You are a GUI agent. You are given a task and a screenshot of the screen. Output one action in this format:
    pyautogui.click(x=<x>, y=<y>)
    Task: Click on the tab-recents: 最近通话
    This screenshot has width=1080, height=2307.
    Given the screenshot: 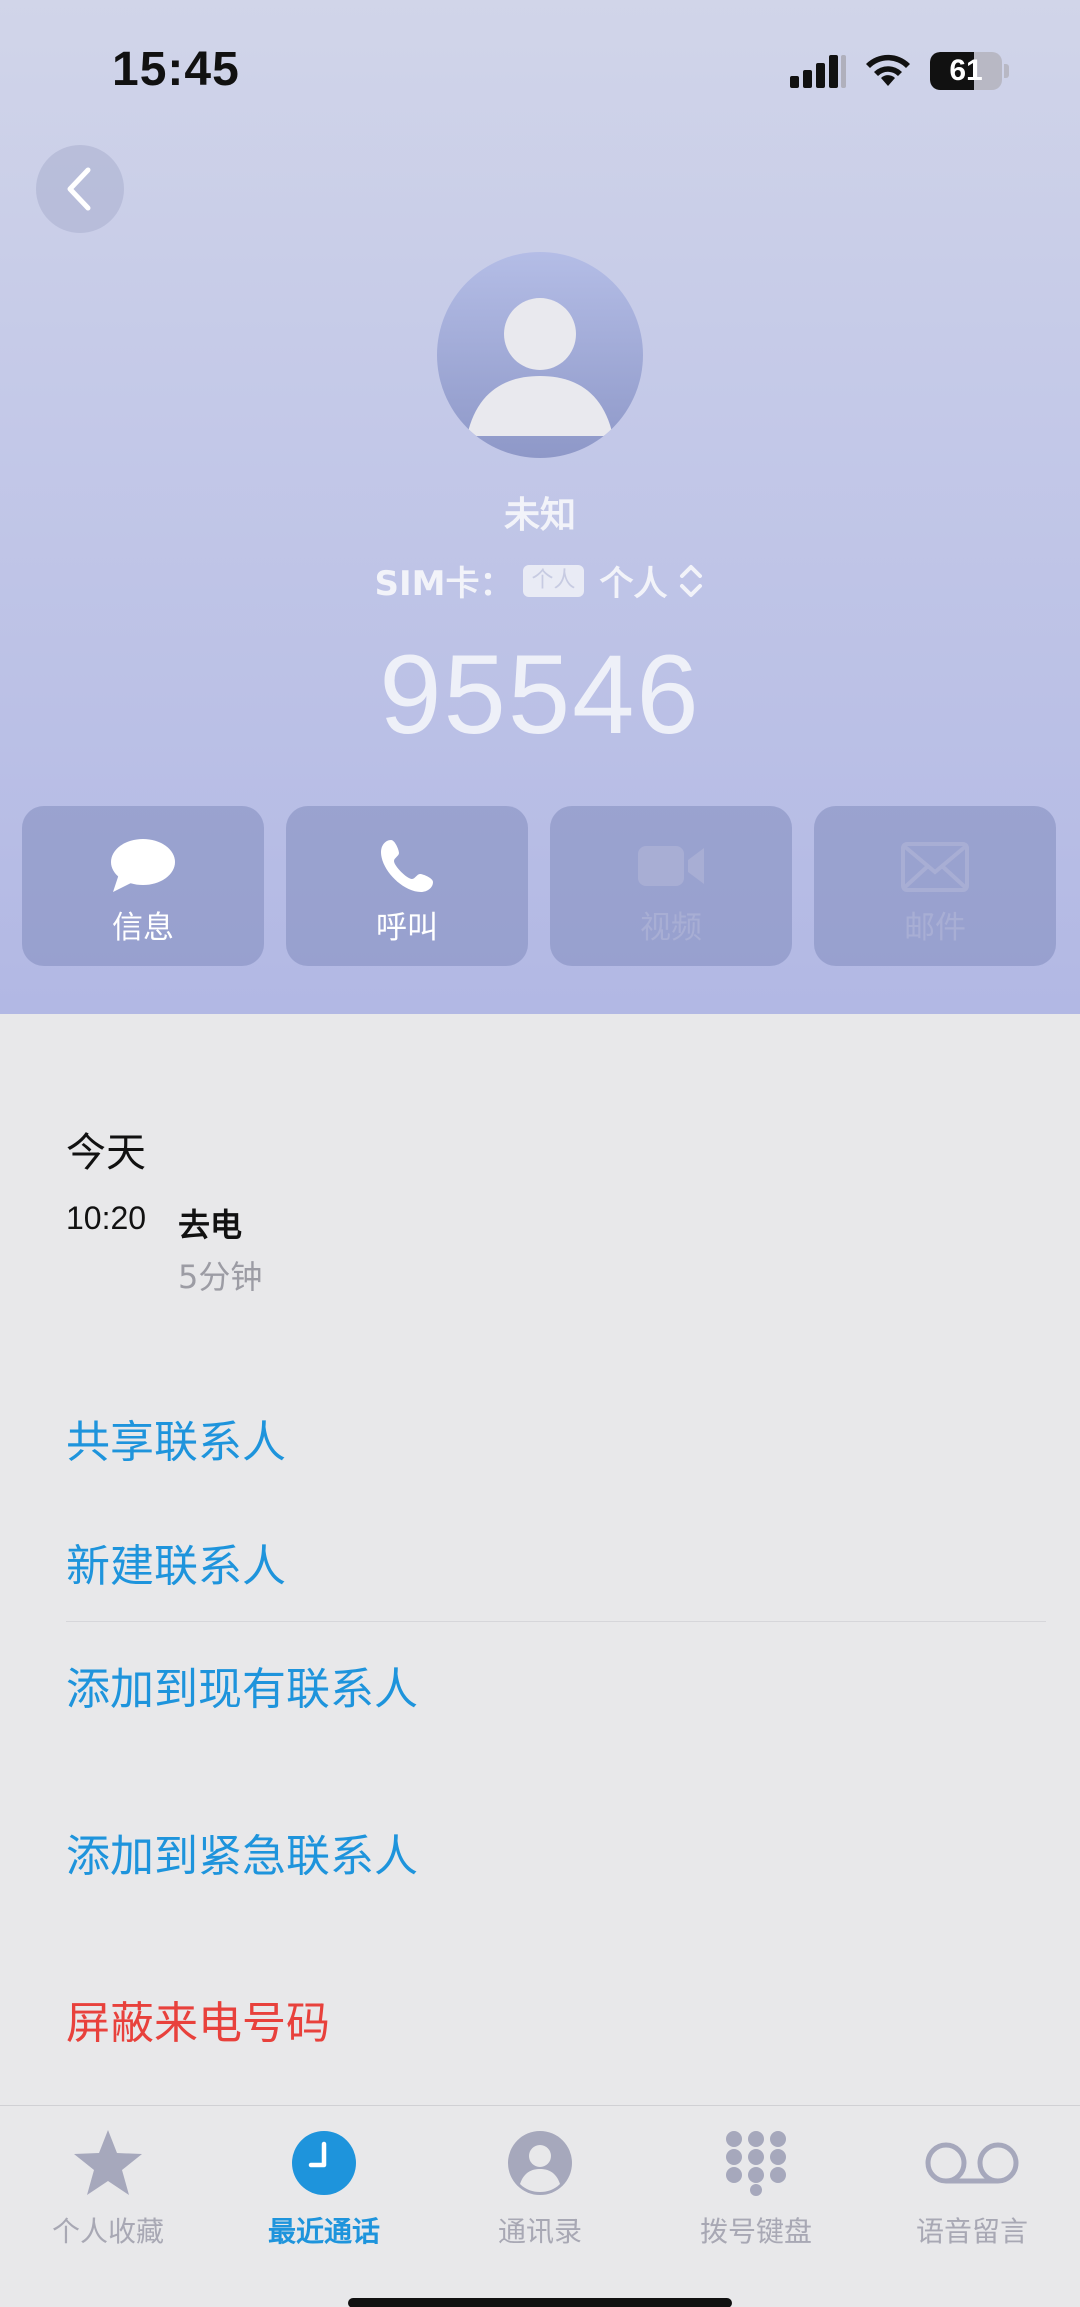 What is the action you would take?
    pyautogui.click(x=324, y=2191)
    